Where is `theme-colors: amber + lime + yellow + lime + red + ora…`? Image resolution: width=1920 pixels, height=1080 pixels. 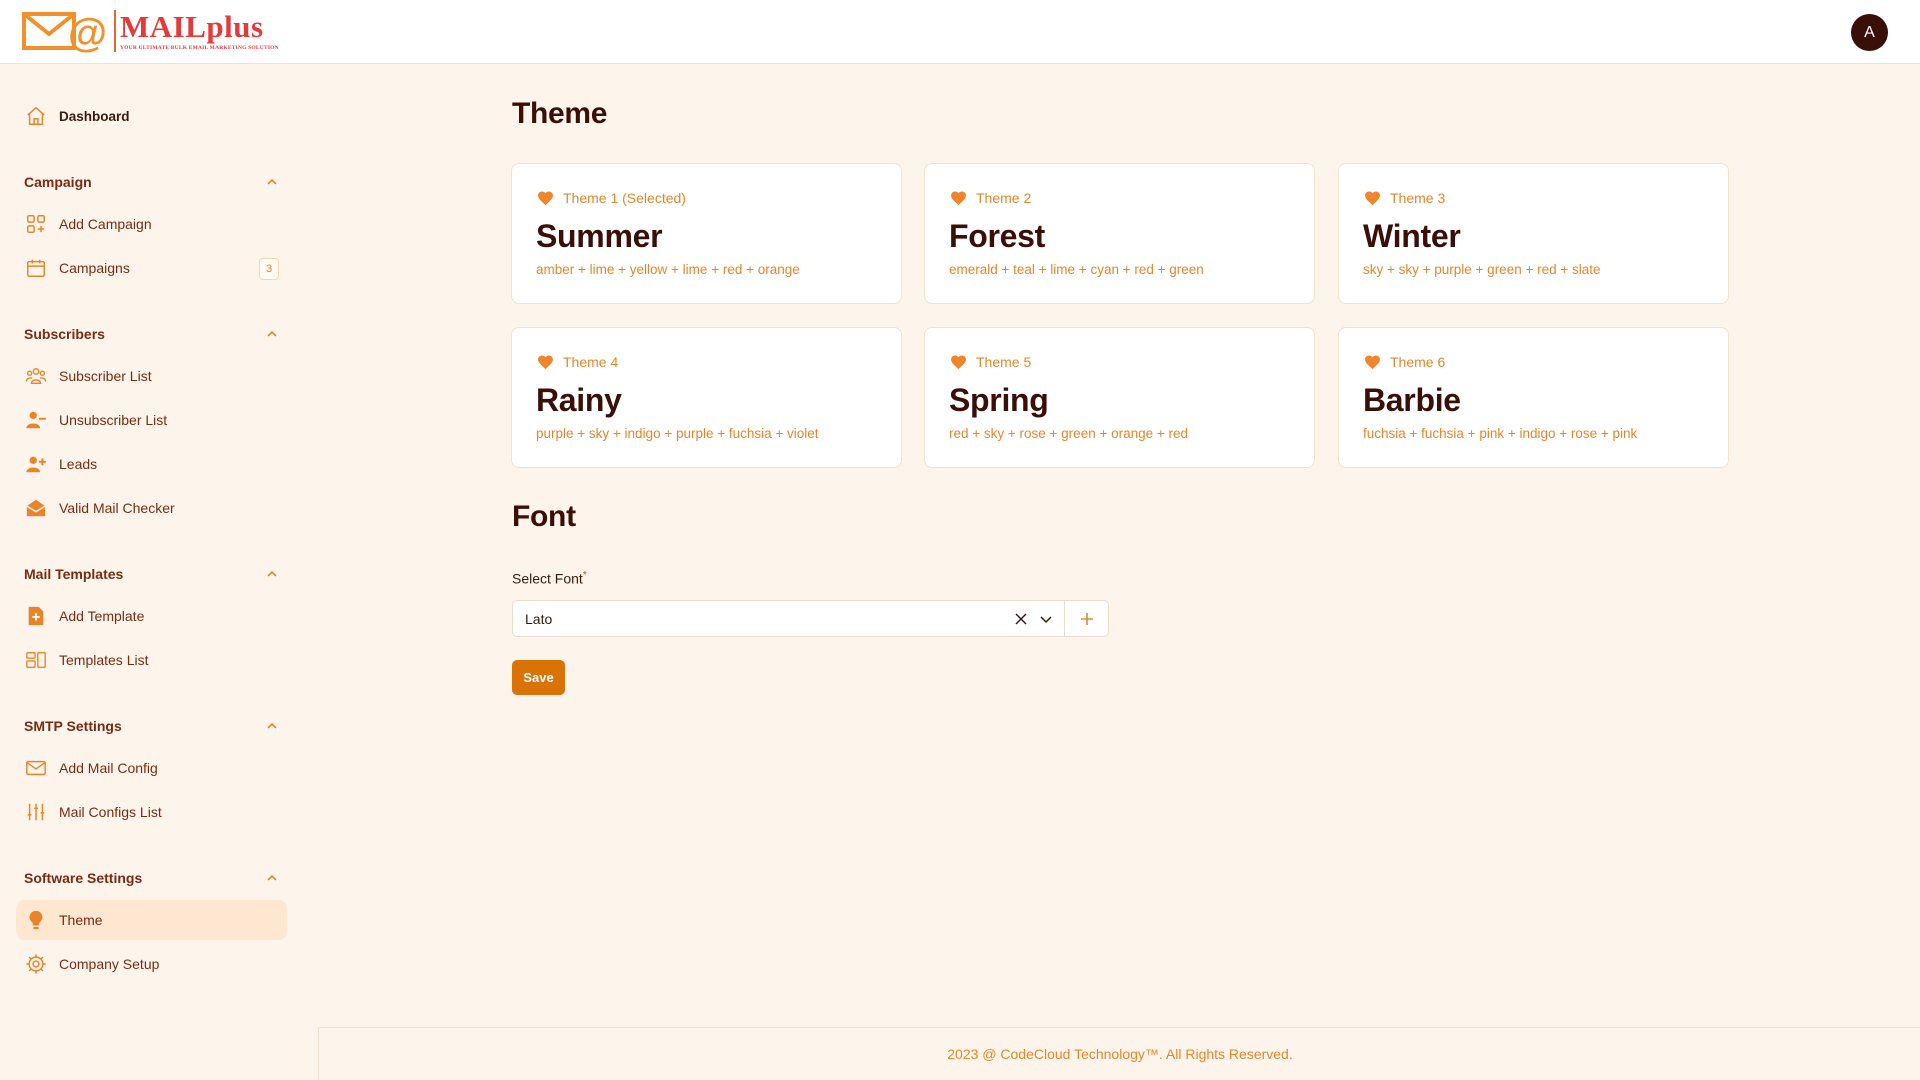
theme-colors: amber + lime + yellow + lime + red + ora… is located at coordinates (668, 269).